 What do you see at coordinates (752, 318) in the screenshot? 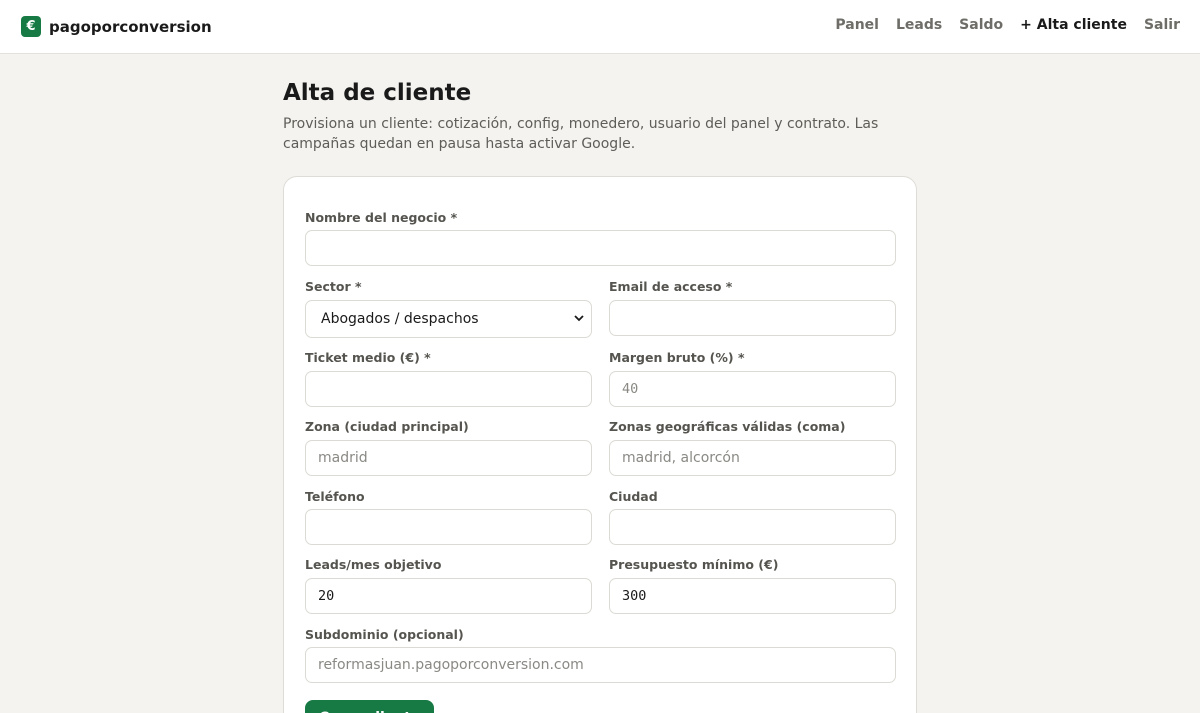
I see `email-input` at bounding box center [752, 318].